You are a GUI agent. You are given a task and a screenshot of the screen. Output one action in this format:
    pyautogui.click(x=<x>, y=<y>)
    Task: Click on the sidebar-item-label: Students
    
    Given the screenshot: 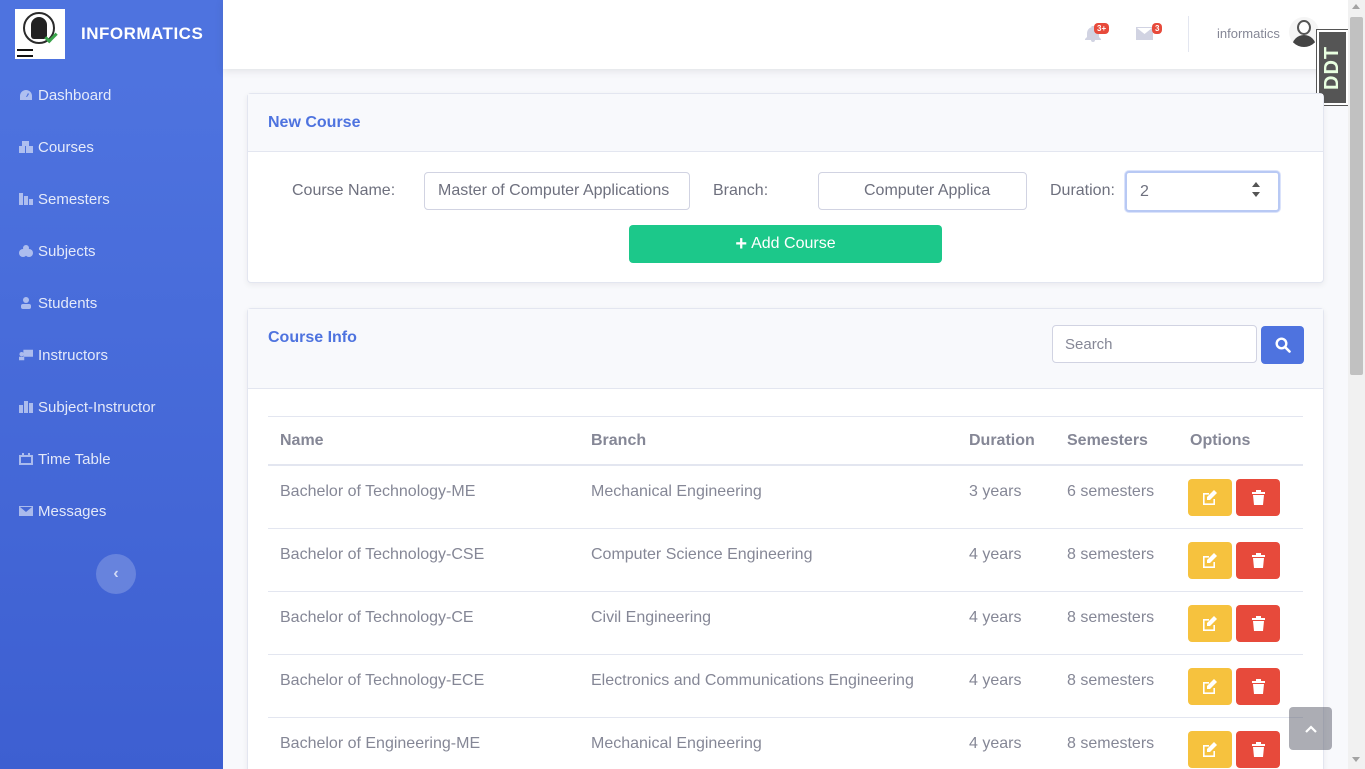 What is the action you would take?
    pyautogui.click(x=68, y=303)
    